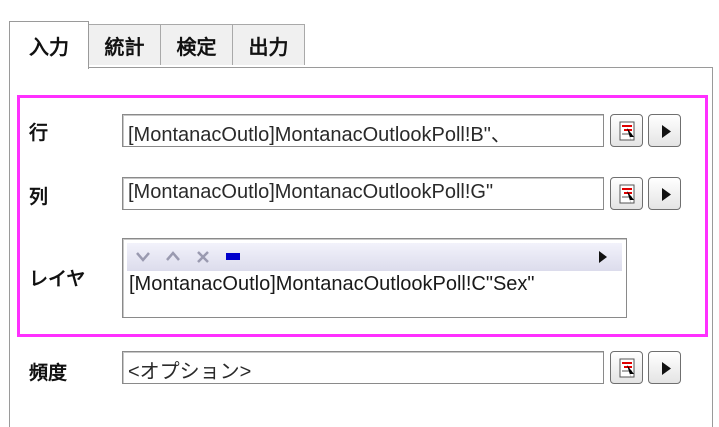 The image size is (719, 427). Describe the element at coordinates (173, 257) in the screenshot. I see `move-up-icon` at that location.